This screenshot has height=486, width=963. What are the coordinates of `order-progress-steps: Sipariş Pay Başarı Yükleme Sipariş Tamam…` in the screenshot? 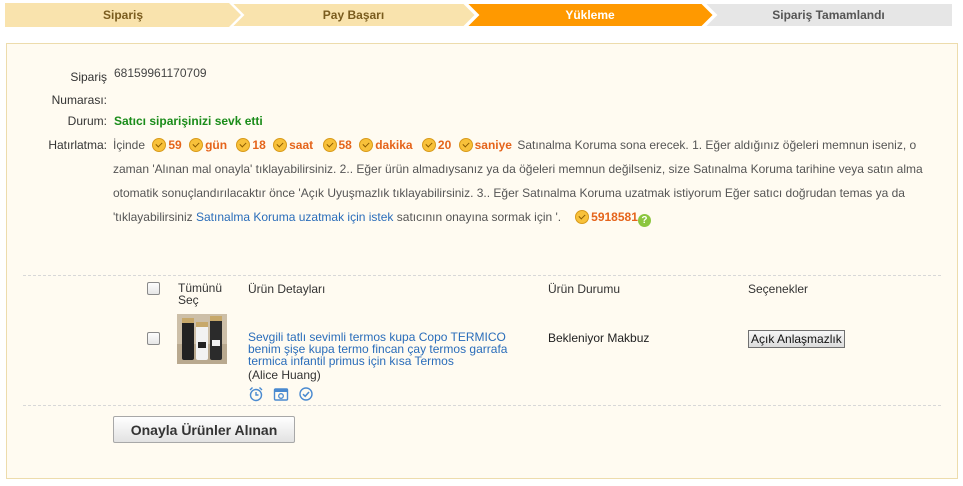 It's located at (479, 15).